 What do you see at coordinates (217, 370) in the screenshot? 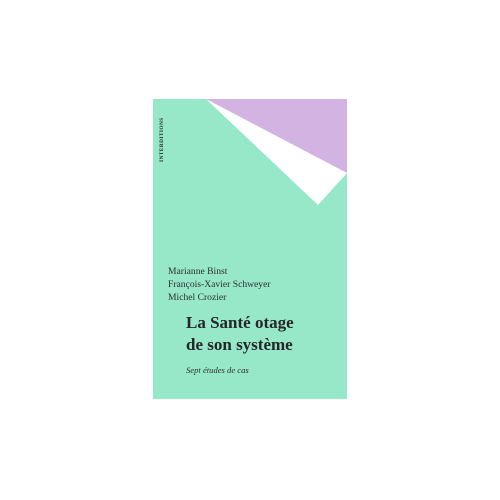
I see `book-subtitle: Sept études de cas` at bounding box center [217, 370].